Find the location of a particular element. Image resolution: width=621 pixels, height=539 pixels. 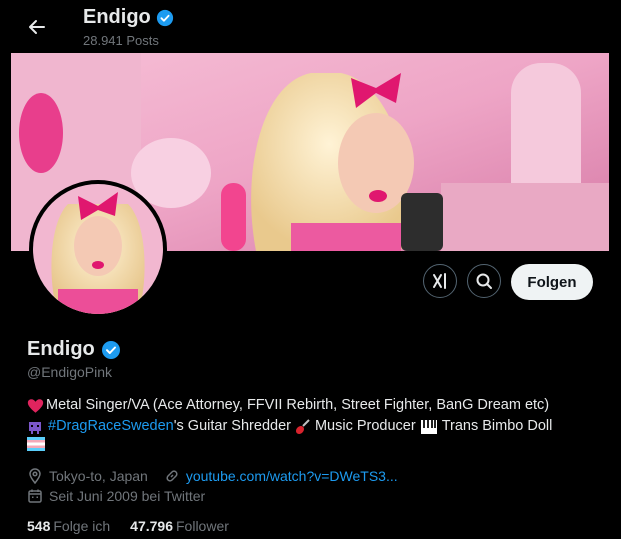

heart-emoji-icon is located at coordinates (35, 405).